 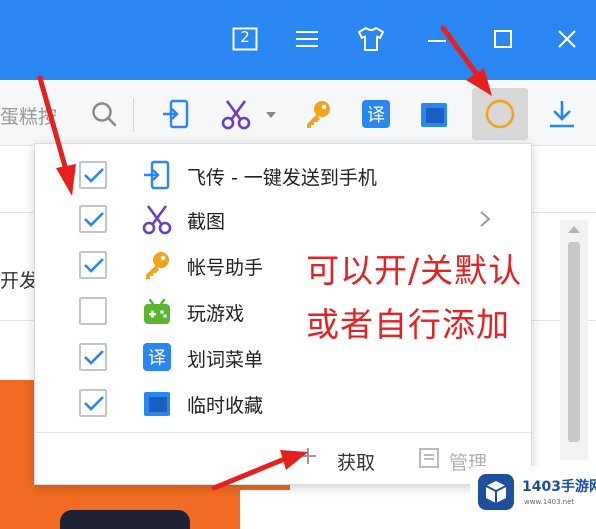 What do you see at coordinates (216, 314) in the screenshot?
I see `menu-item-label: 玩游戏` at bounding box center [216, 314].